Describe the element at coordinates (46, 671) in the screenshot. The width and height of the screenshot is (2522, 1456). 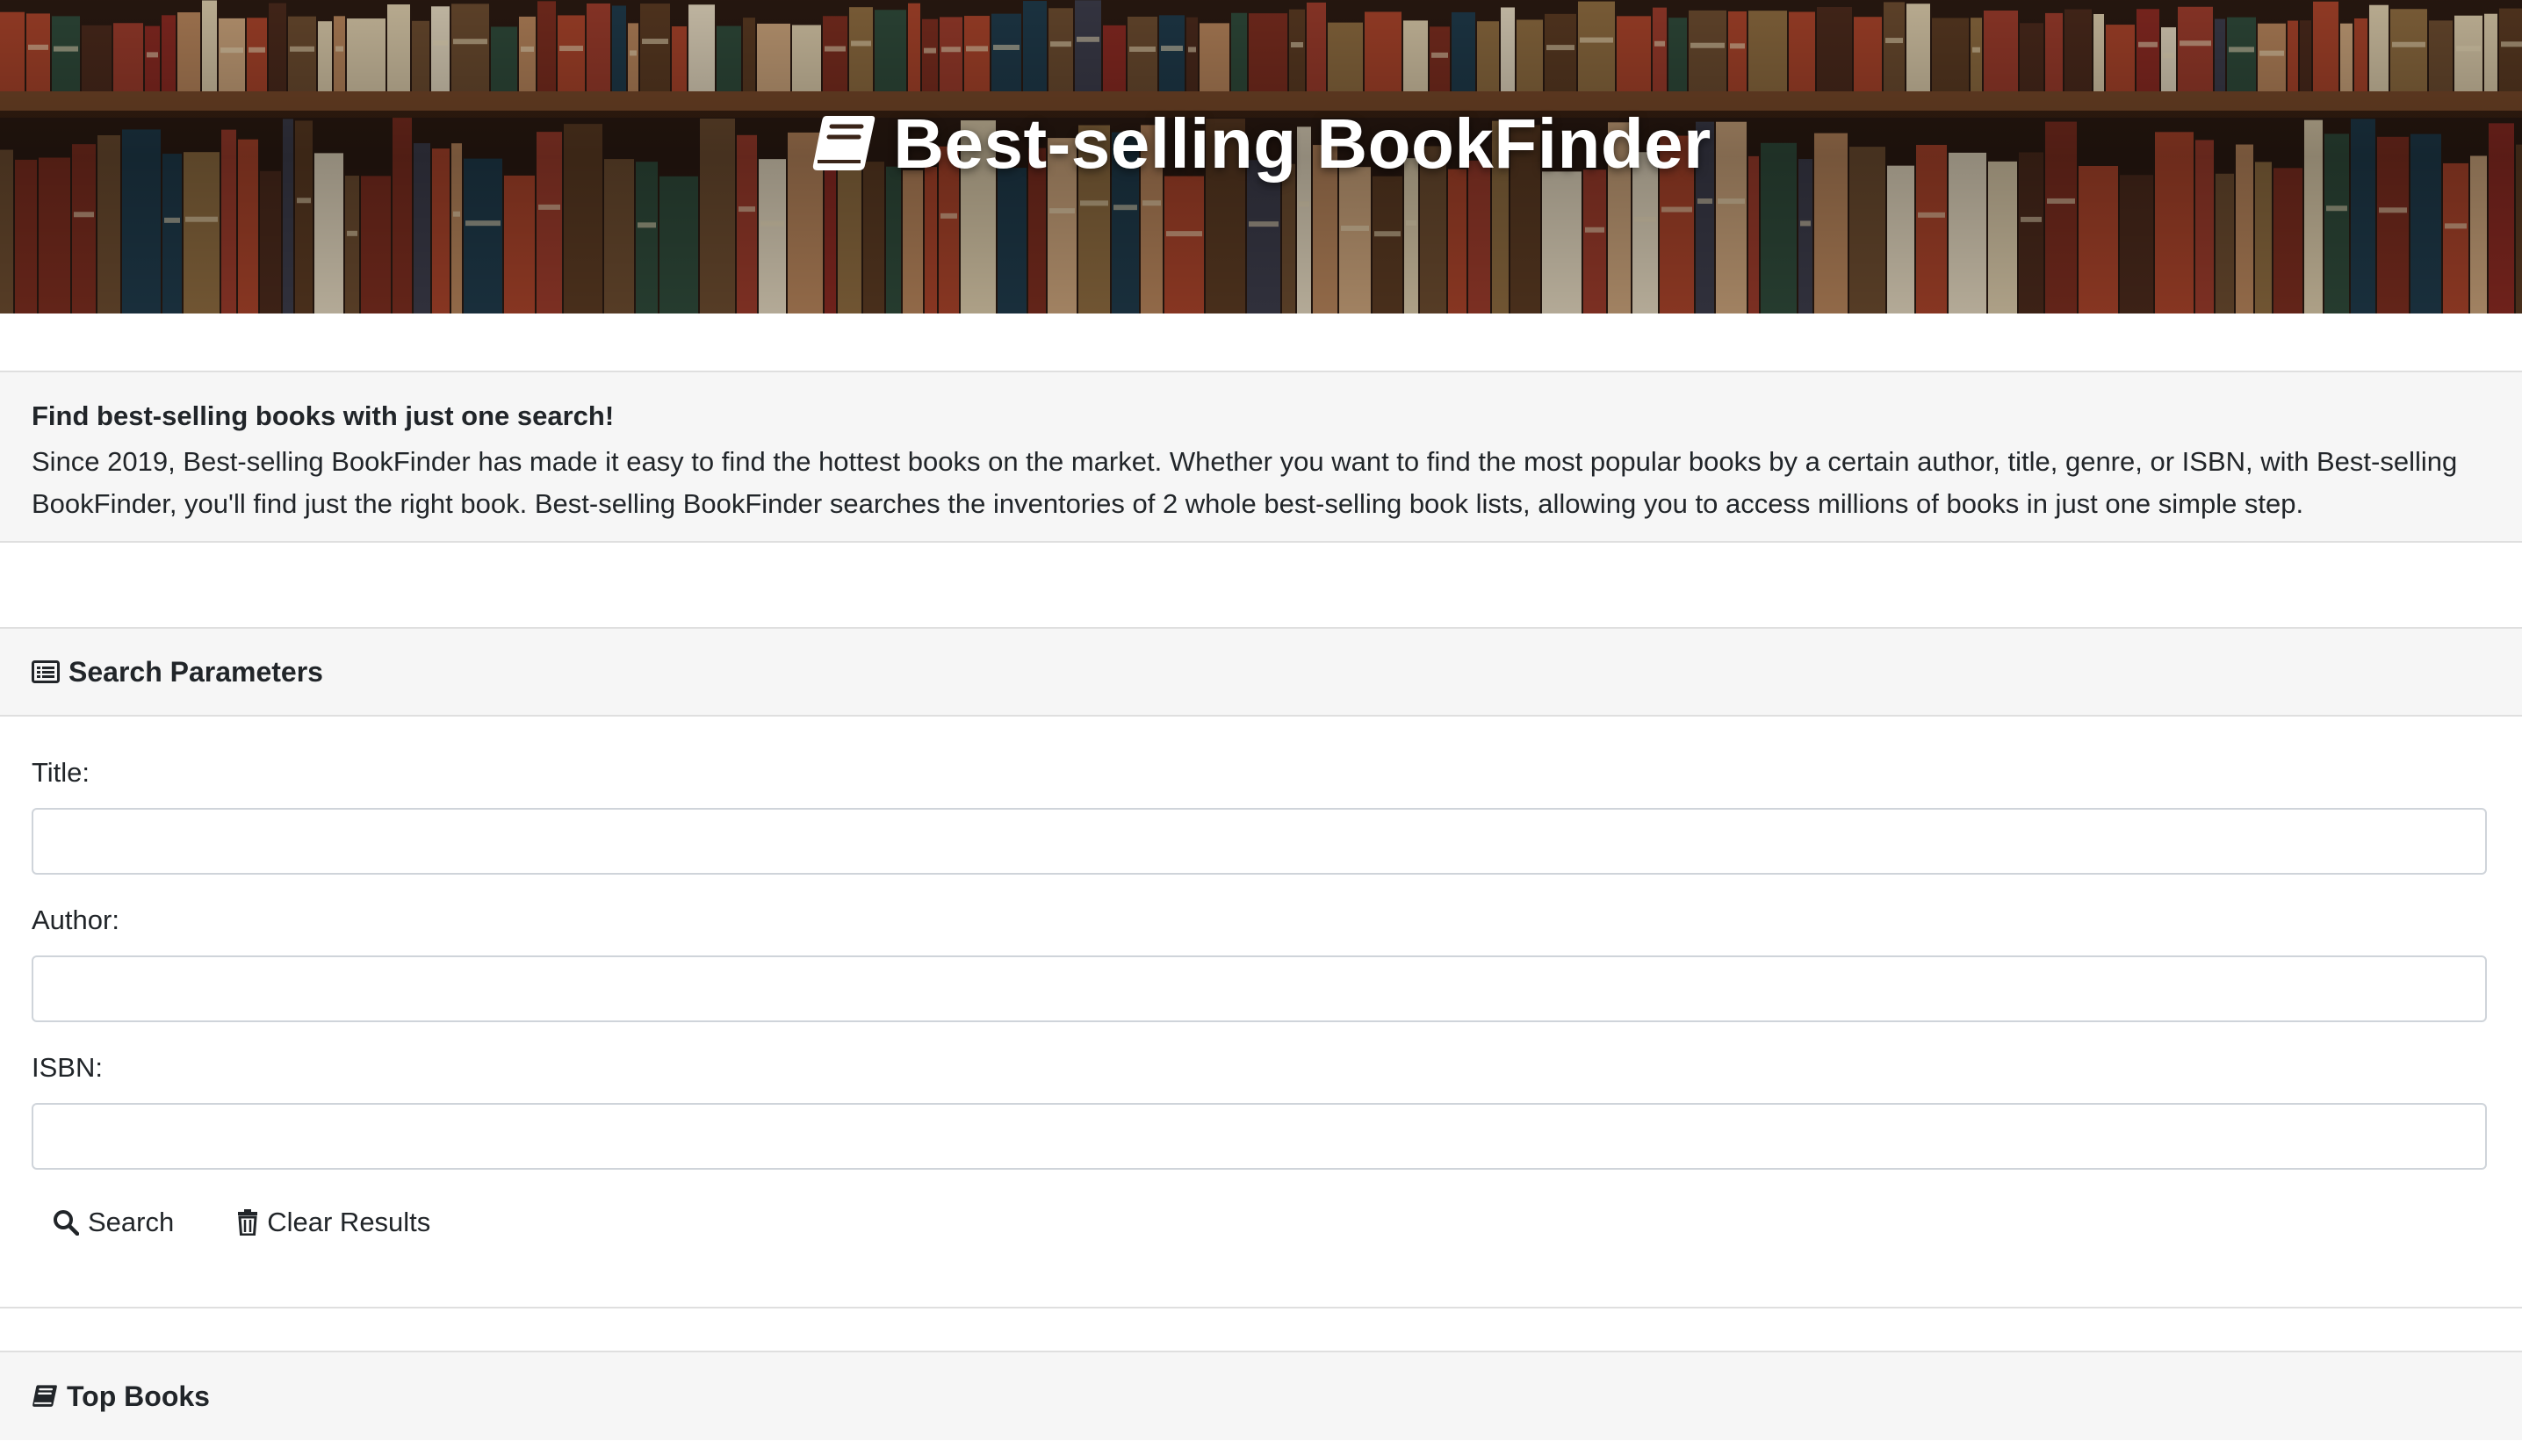
I see `list-icon` at that location.